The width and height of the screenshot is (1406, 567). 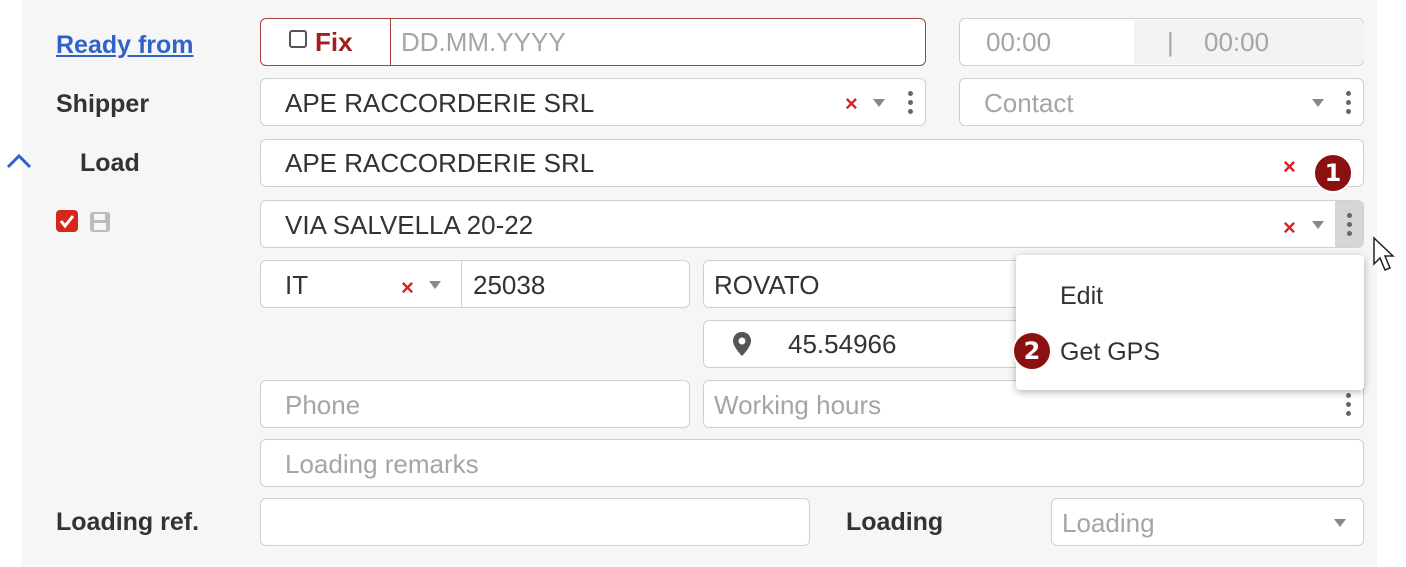 What do you see at coordinates (1333, 173) in the screenshot?
I see `step-badge-1: 1` at bounding box center [1333, 173].